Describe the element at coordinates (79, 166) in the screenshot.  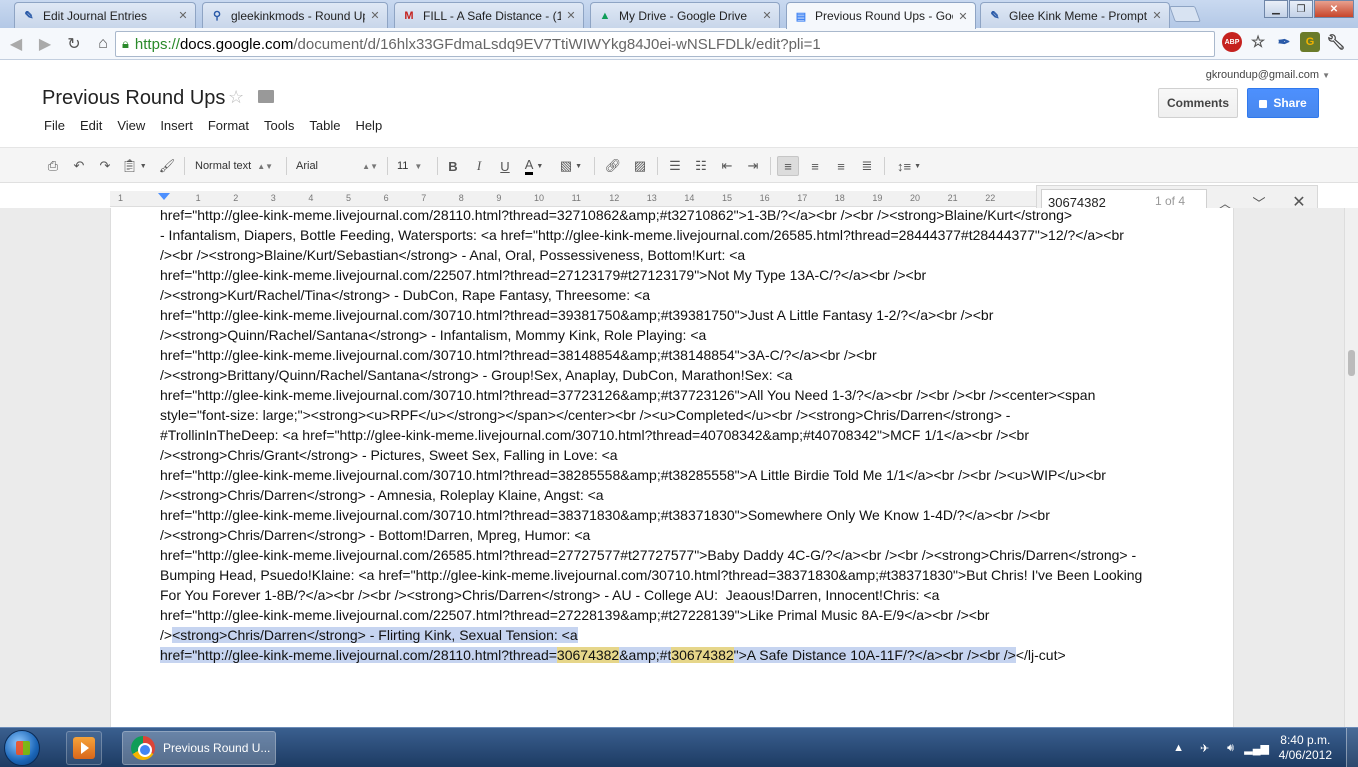
I see `undo-icon: ↶` at that location.